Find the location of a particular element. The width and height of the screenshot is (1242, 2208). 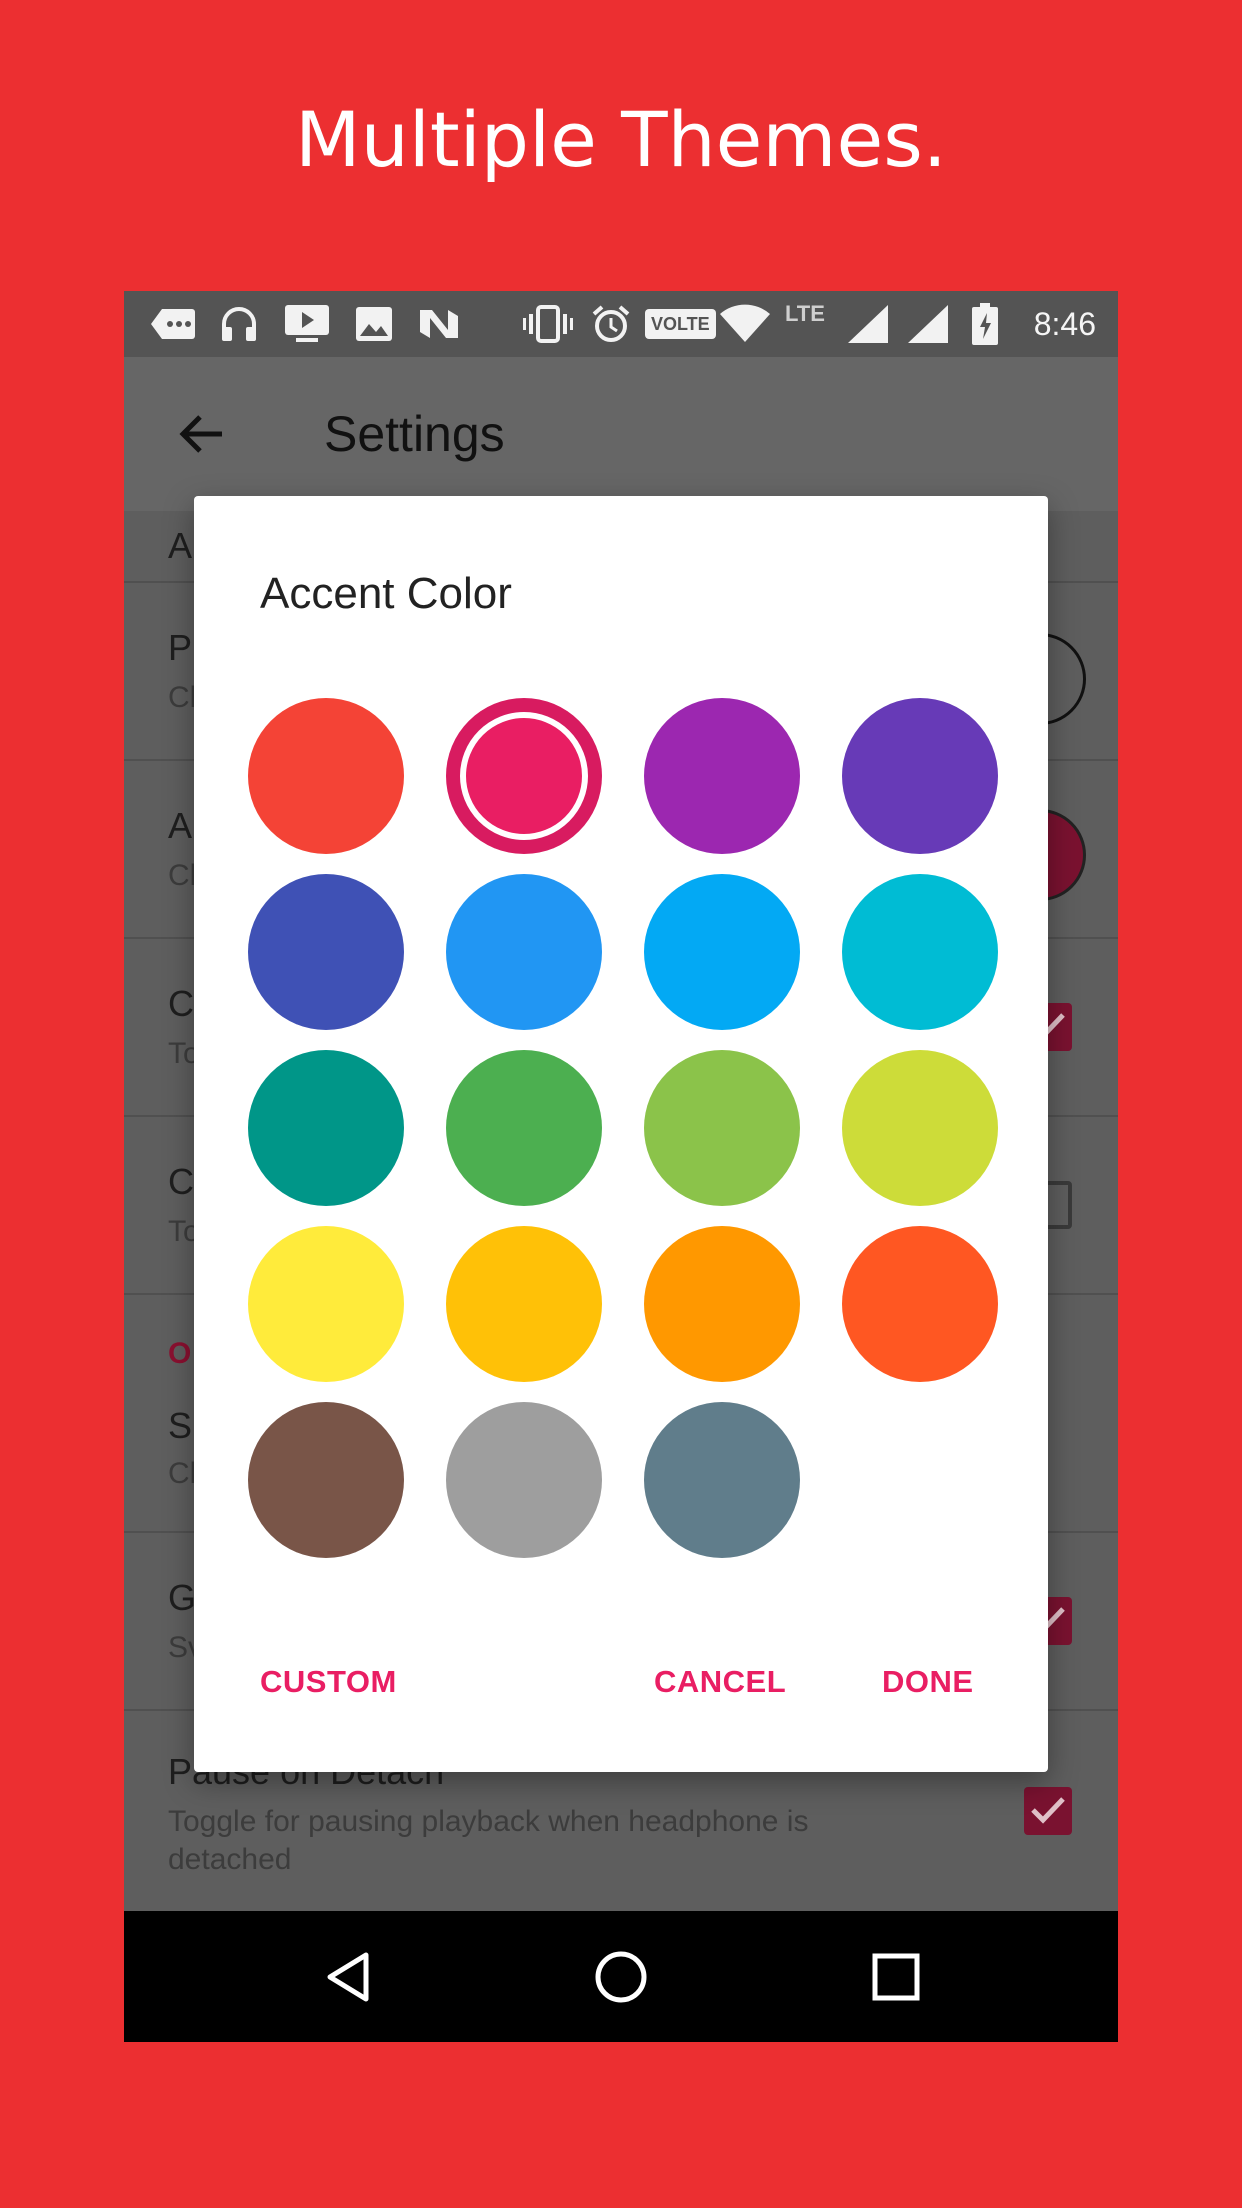

color-swatch-amber is located at coordinates (524, 1304).